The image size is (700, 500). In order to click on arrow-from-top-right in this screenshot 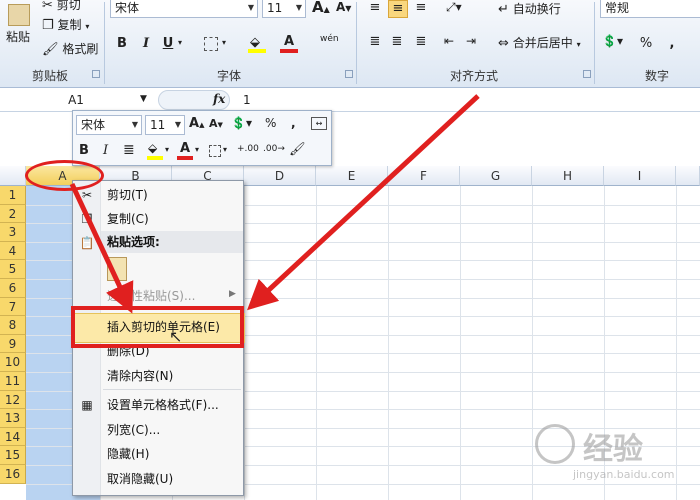, I will do `click(363, 202)`.